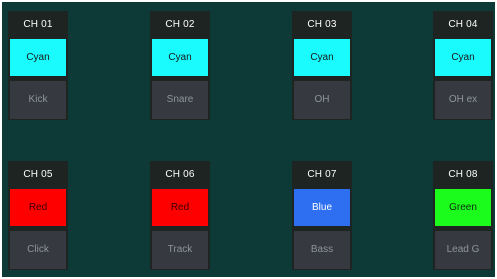  Describe the element at coordinates (180, 174) in the screenshot. I see `channel-label: CH 06` at that location.